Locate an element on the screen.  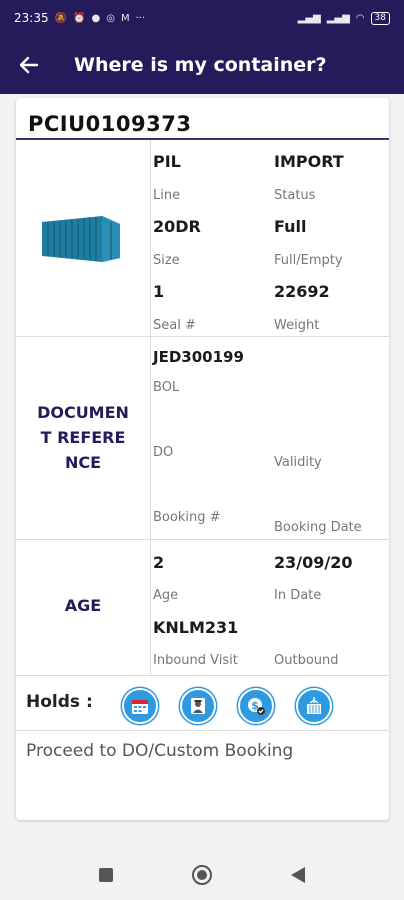
square-icon is located at coordinates (106, 875).